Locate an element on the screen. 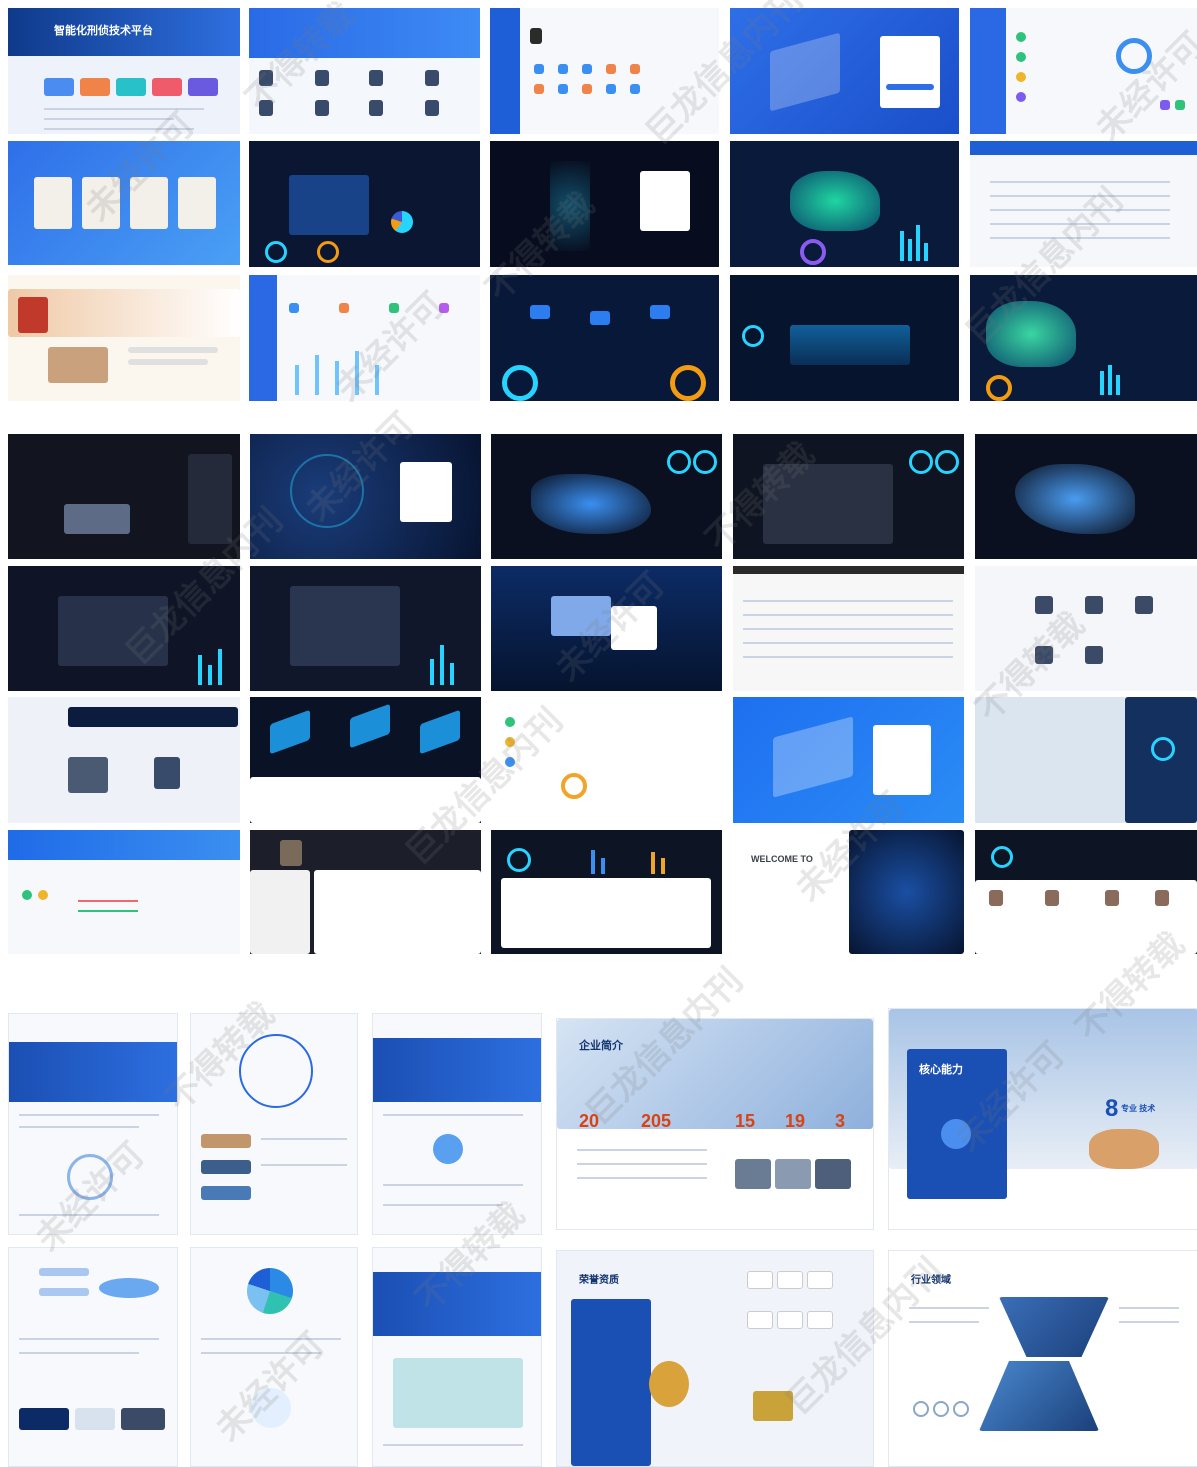 The image size is (1197, 1467). screenshot-tile-route-map is located at coordinates (1086, 760).